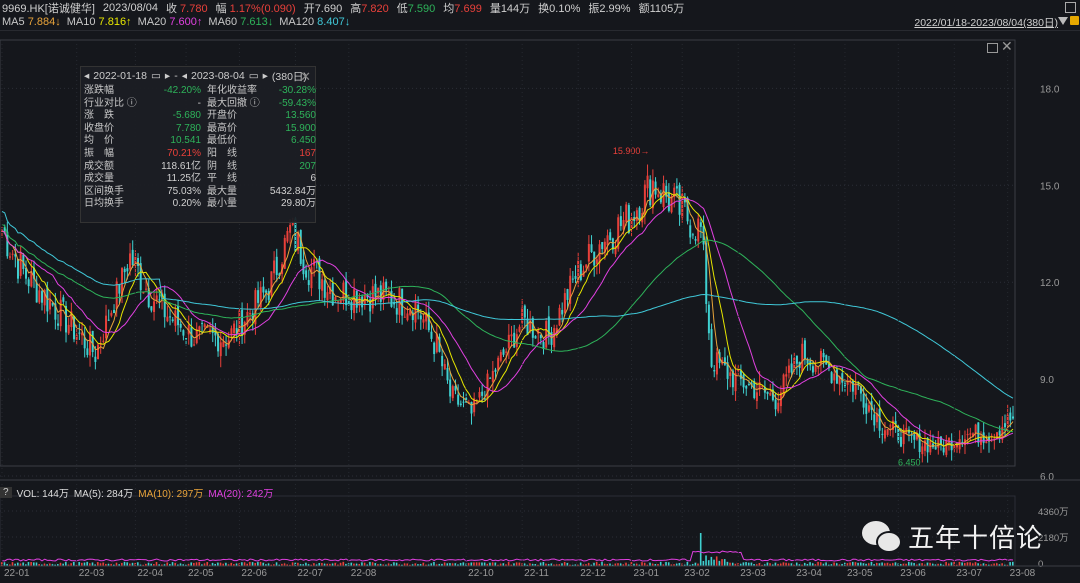  I want to click on layout-icon, so click(1070, 7).